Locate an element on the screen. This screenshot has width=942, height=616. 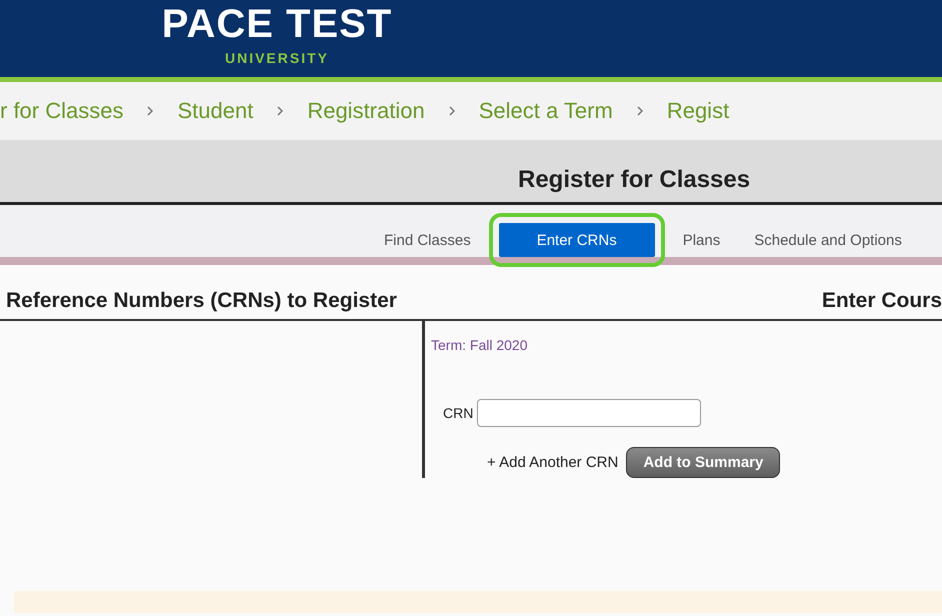
breadcrumb-link: Student is located at coordinates (215, 111).